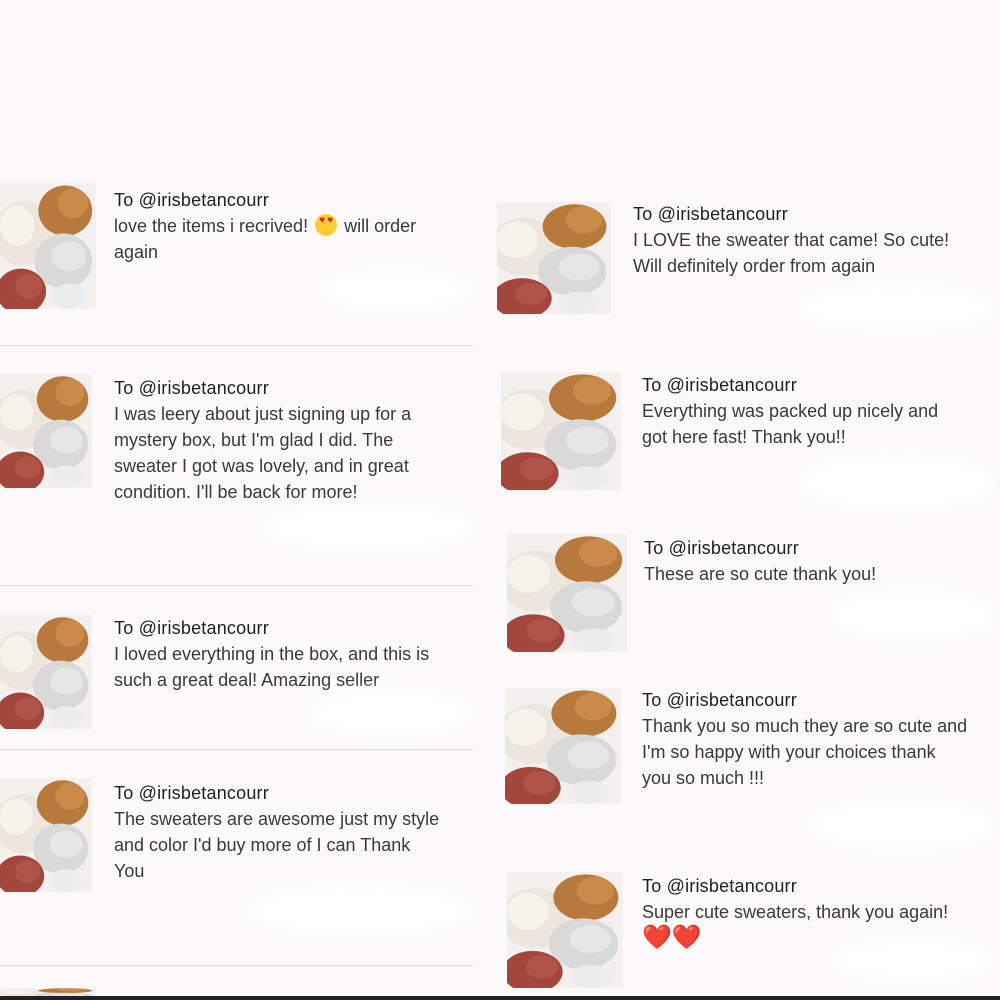  Describe the element at coordinates (326, 225) in the screenshot. I see `heart-eyes-emoji-icon` at that location.